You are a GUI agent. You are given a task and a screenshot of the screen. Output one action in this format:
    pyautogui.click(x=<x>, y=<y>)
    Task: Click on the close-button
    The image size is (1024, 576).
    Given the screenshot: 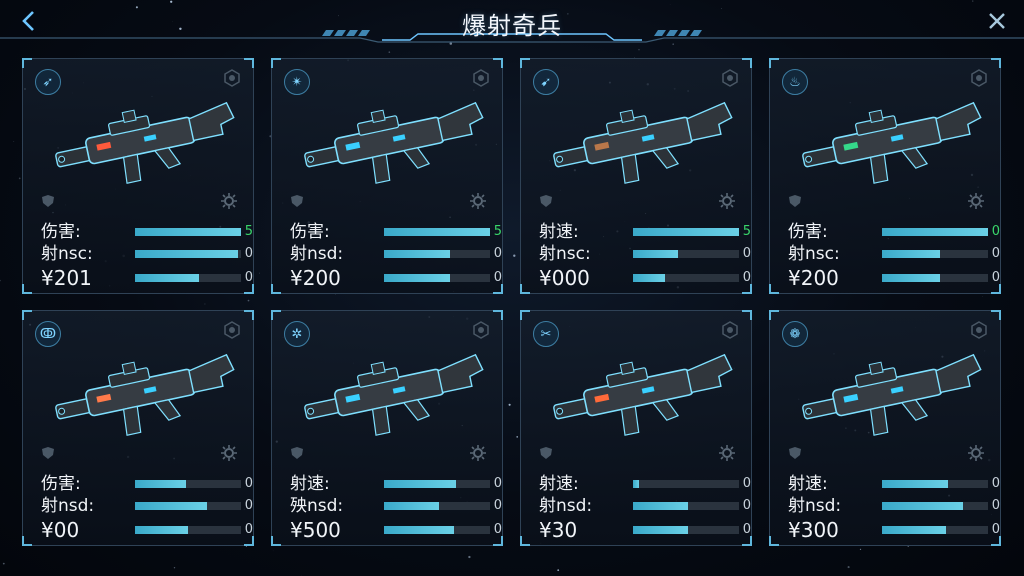 What is the action you would take?
    pyautogui.click(x=997, y=21)
    